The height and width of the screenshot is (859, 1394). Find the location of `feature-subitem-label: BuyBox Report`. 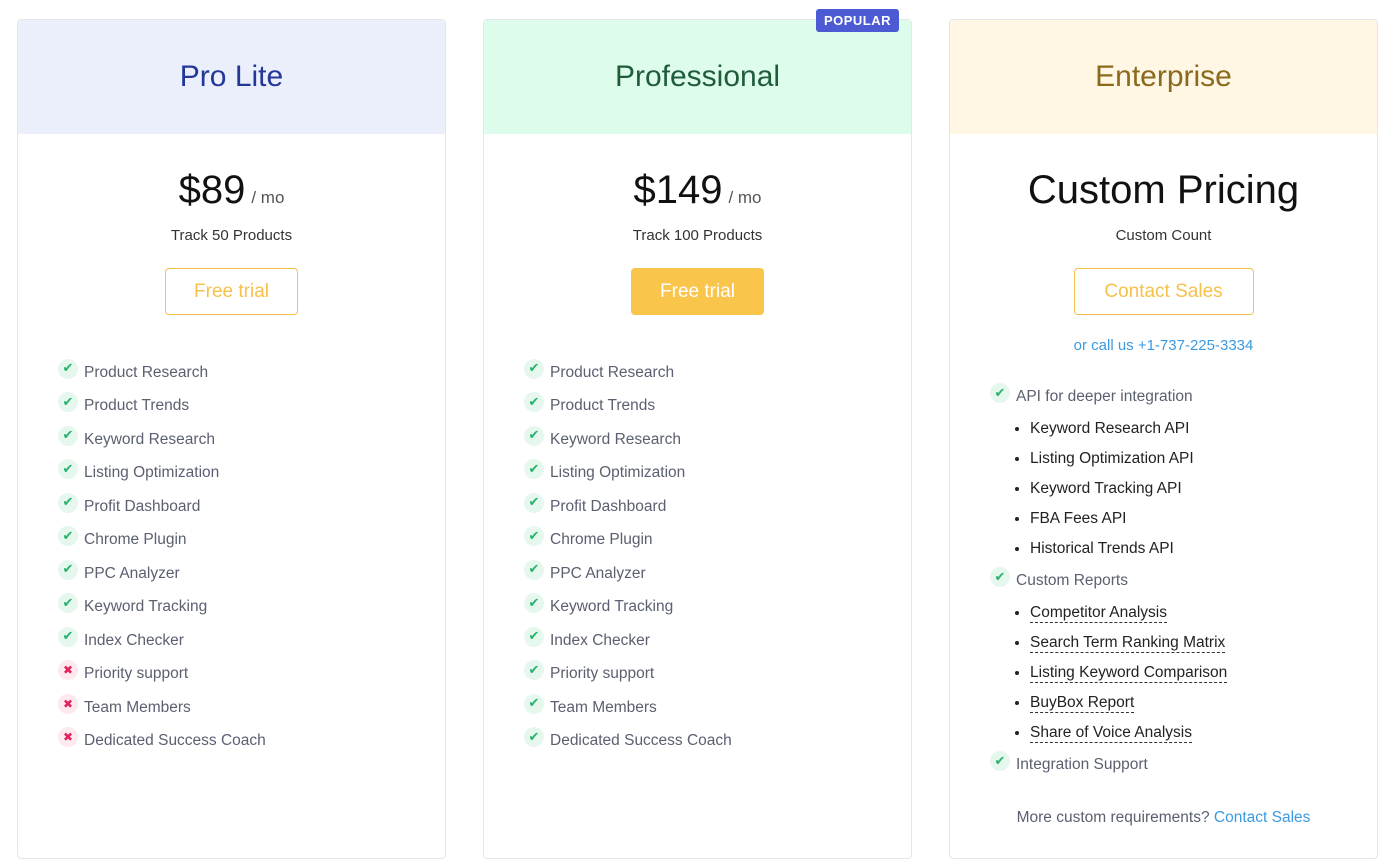

feature-subitem-label: BuyBox Report is located at coordinates (1082, 703).